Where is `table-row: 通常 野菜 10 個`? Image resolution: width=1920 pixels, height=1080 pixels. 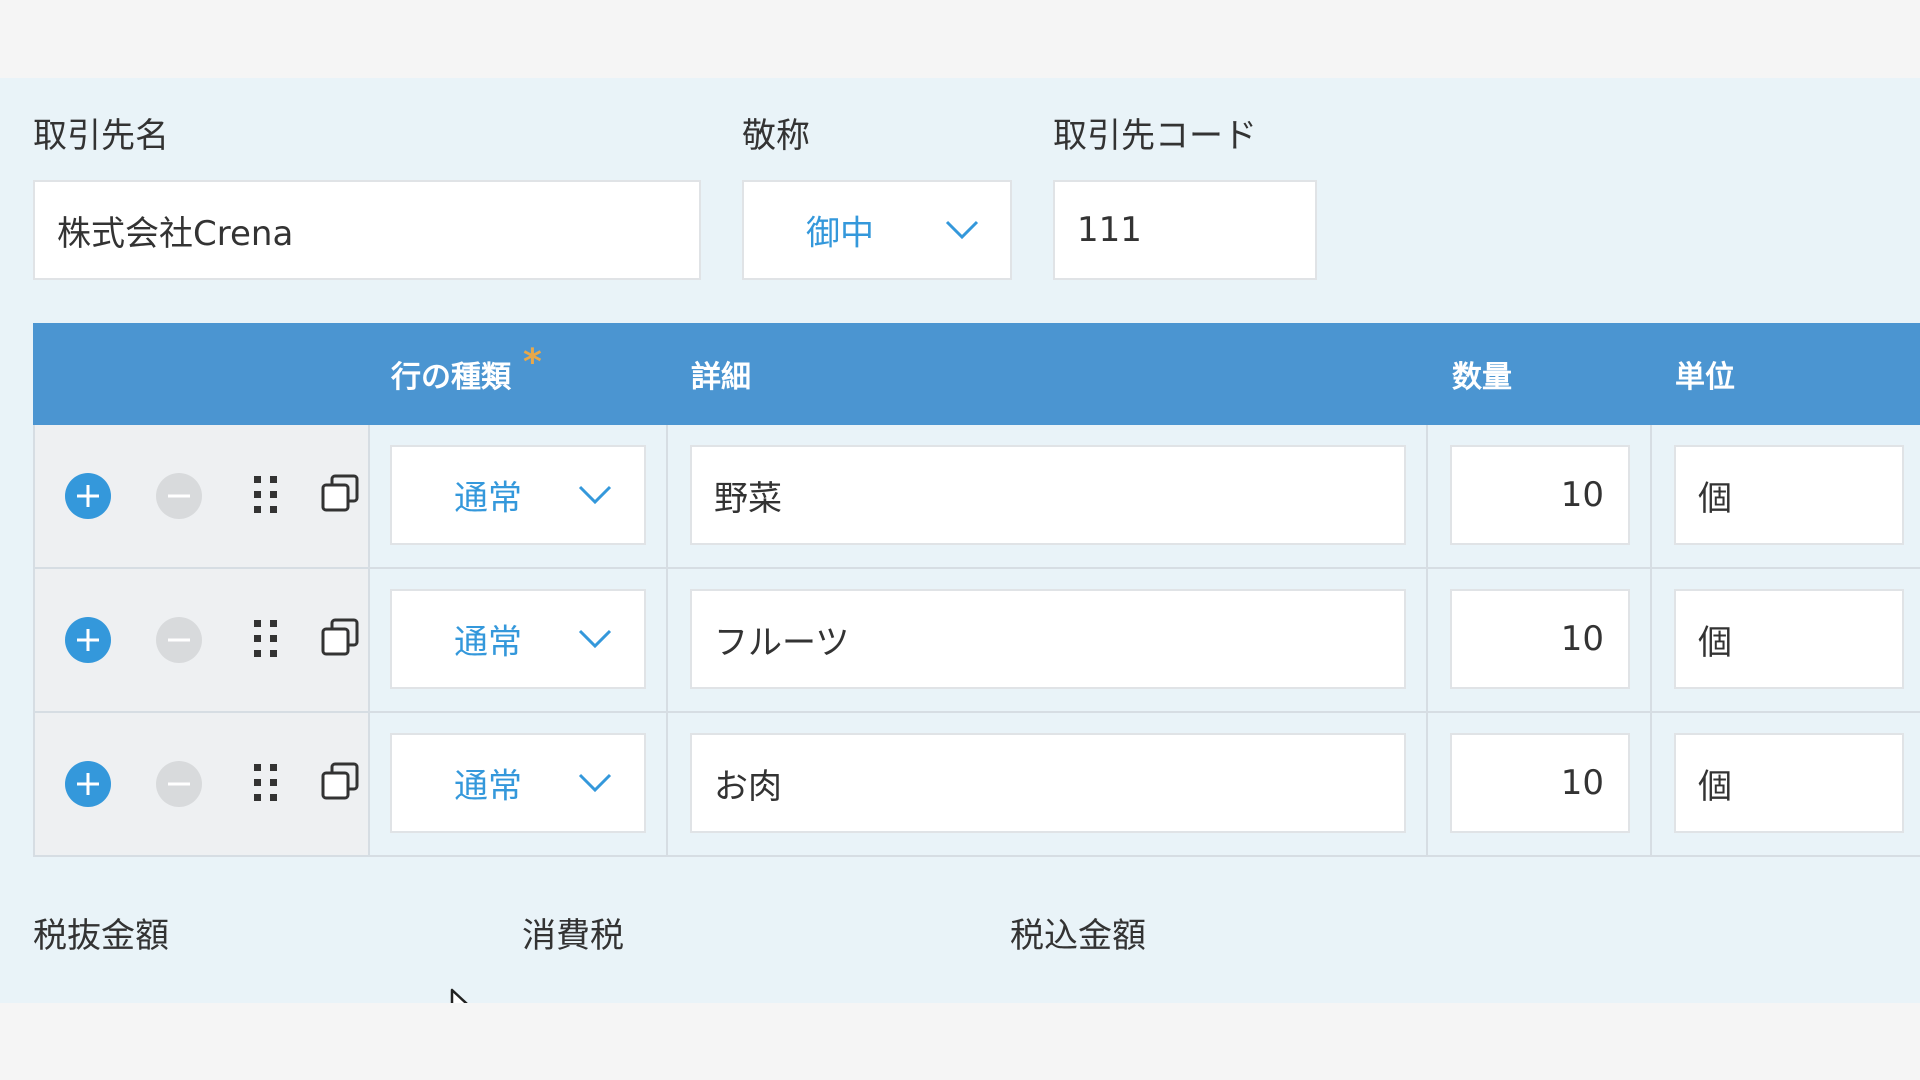 table-row: 通常 野菜 10 個 is located at coordinates (976, 497).